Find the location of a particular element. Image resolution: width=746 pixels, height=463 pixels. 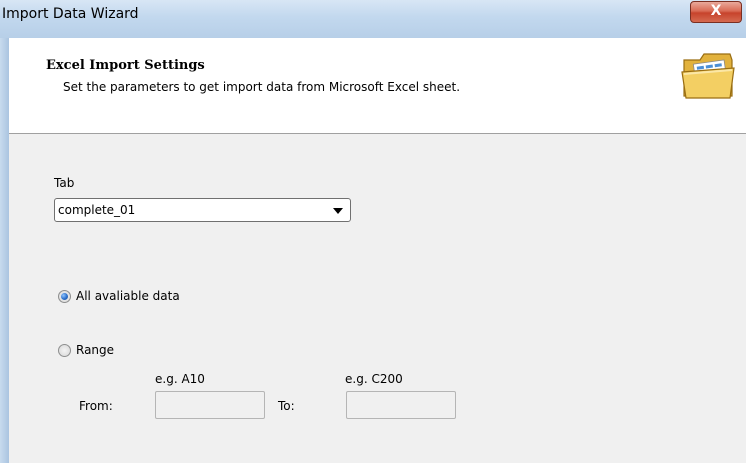

tab-dropdown-value: complete_01 is located at coordinates (97, 210).